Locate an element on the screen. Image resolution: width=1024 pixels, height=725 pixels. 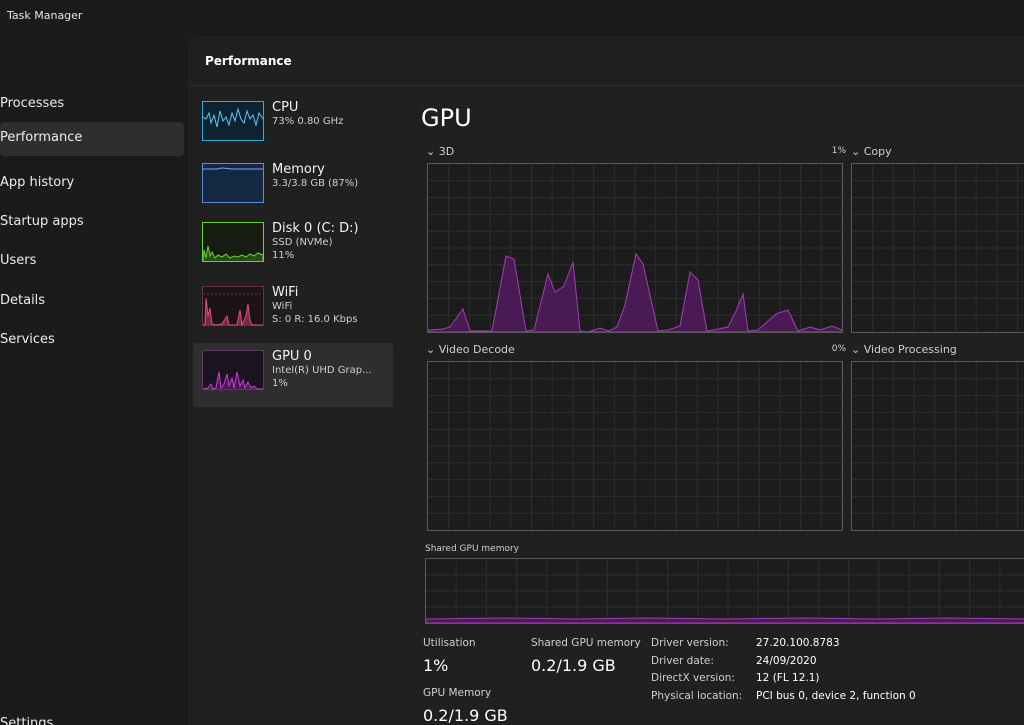
shared-memory-label: Shared GPU memory is located at coordinates (472, 549).